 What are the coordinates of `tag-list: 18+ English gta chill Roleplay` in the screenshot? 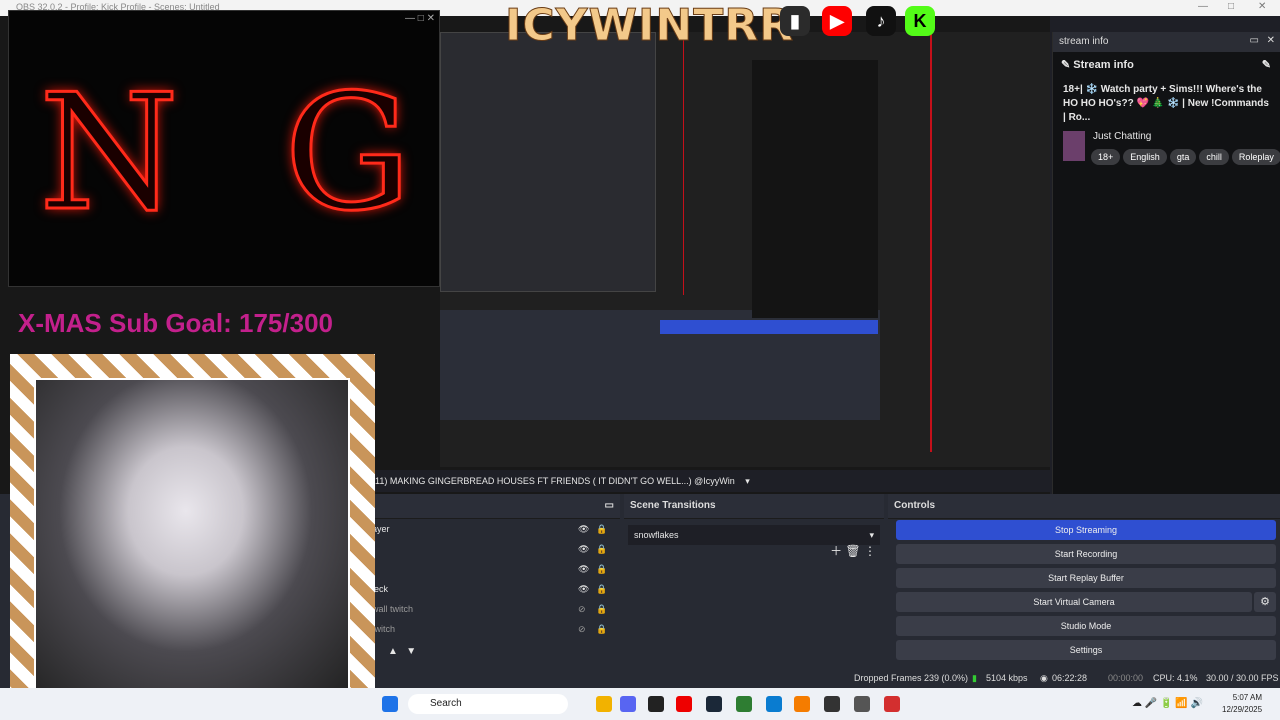 It's located at (1185, 156).